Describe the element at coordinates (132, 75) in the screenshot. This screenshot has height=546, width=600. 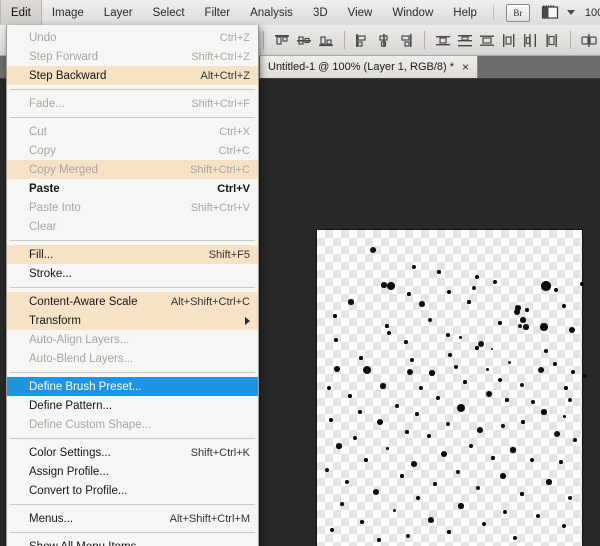
I see `menu-item-step-backward: Step Backward Alt+Ctrl+Z` at that location.